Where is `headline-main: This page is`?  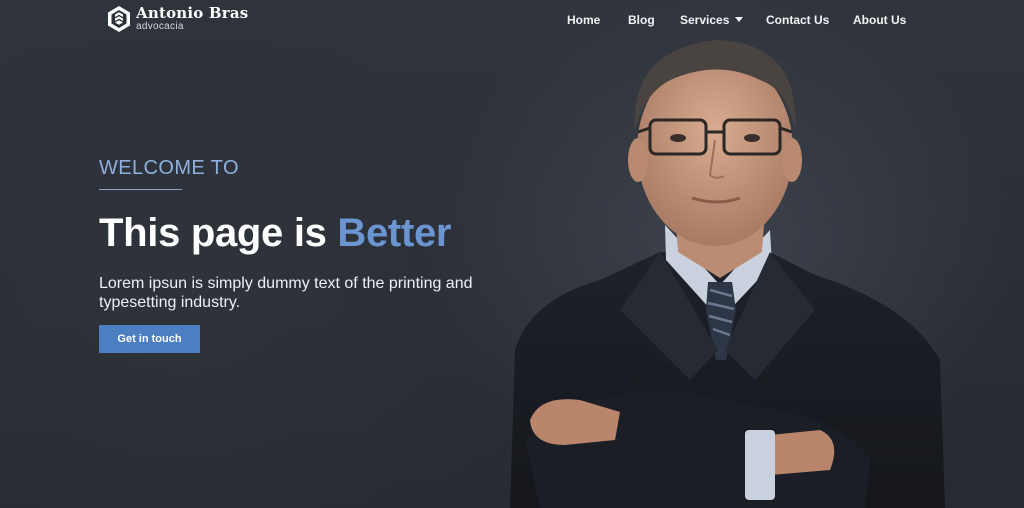 headline-main: This page is is located at coordinates (218, 233).